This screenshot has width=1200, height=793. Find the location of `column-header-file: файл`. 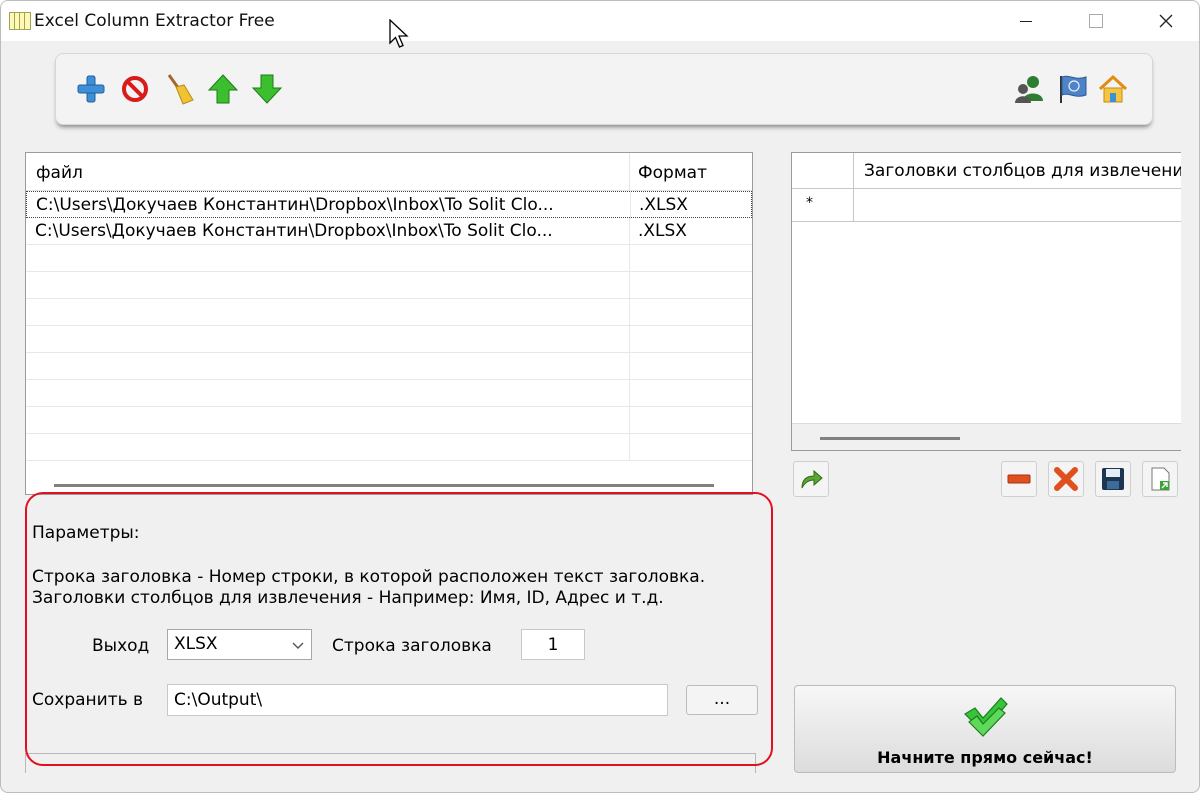

column-header-file: файл is located at coordinates (59, 173).